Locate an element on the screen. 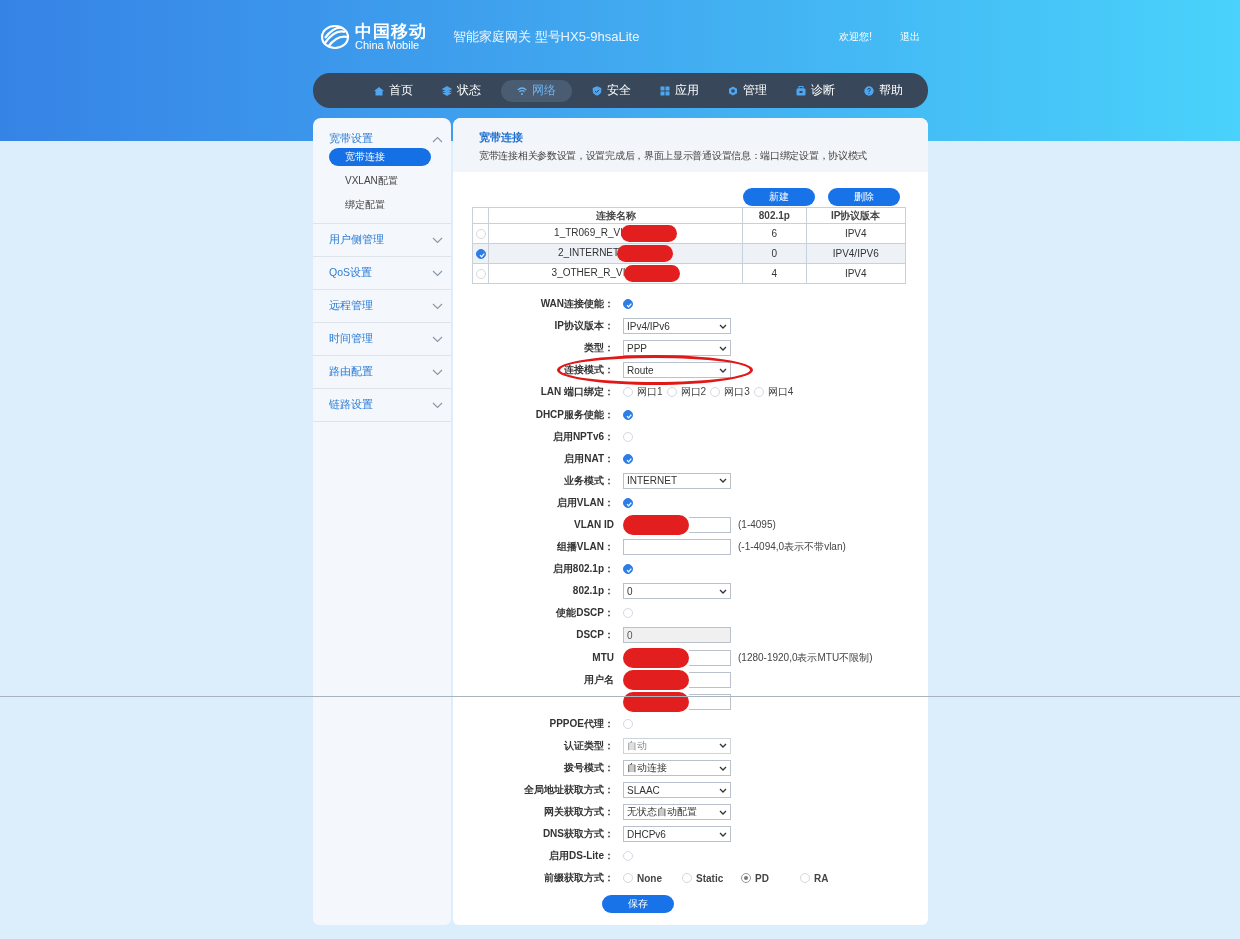 The image size is (1240, 939). nav-tab: 帮助 is located at coordinates (883, 90).